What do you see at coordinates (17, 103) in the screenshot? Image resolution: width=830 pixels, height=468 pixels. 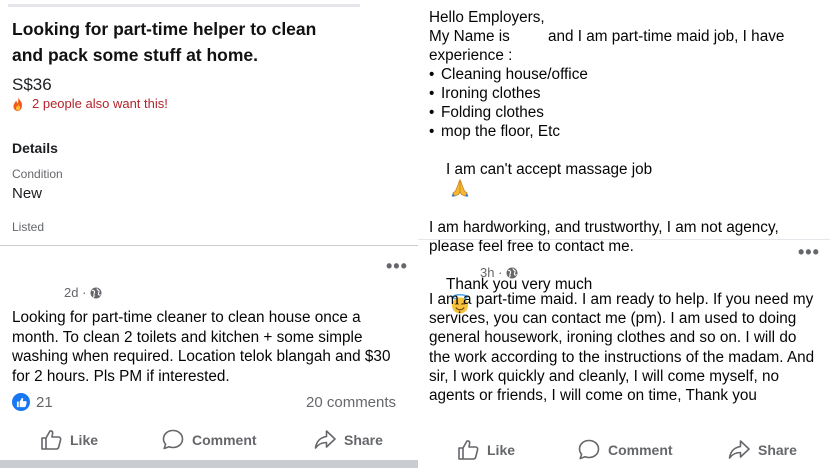 I see `fire-icon` at bounding box center [17, 103].